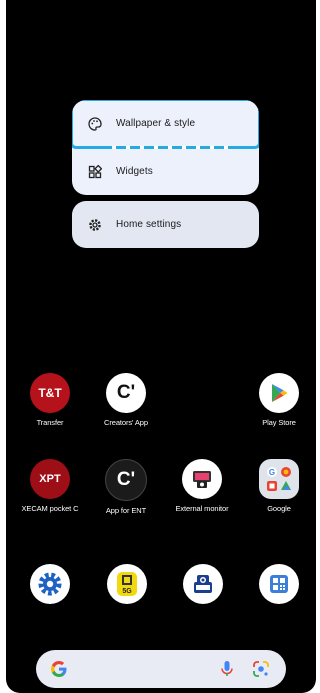 The height and width of the screenshot is (693, 320). I want to click on app-badge: 5G, so click(127, 591).